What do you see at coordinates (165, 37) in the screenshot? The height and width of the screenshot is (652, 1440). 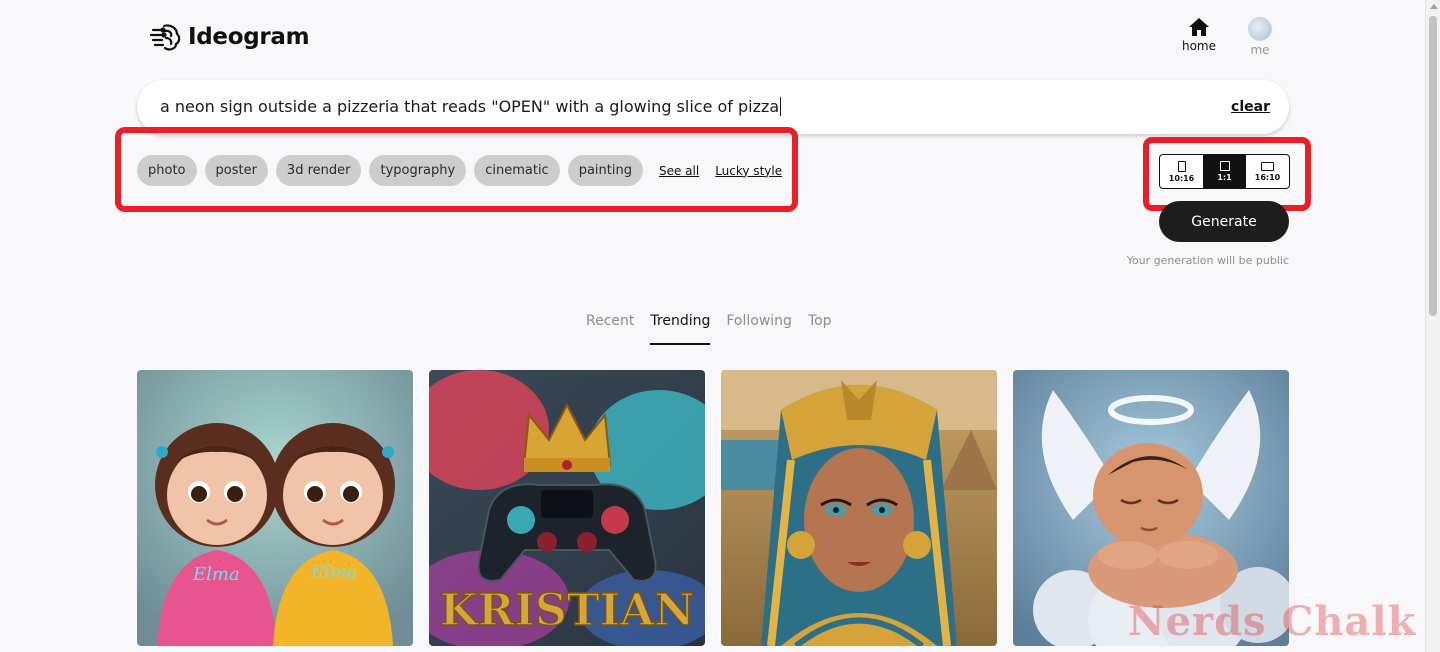 I see `brain-logo-icon` at bounding box center [165, 37].